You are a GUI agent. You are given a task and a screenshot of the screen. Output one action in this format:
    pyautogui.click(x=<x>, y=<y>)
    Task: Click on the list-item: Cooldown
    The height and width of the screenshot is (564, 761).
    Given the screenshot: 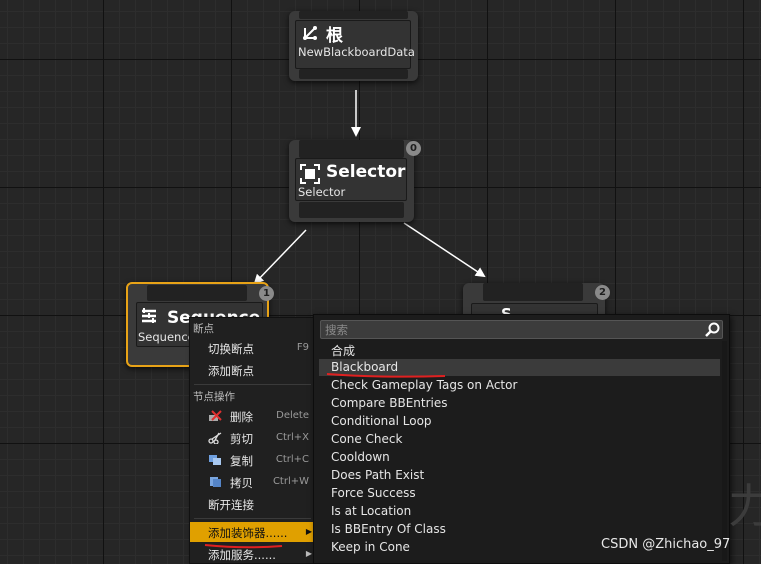 What is the action you would take?
    pyautogui.click(x=519, y=457)
    